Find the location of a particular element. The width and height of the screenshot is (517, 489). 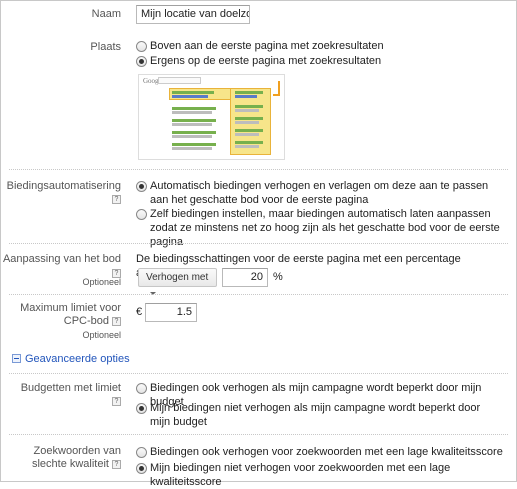

quality-no-raise-radio is located at coordinates (141, 468).